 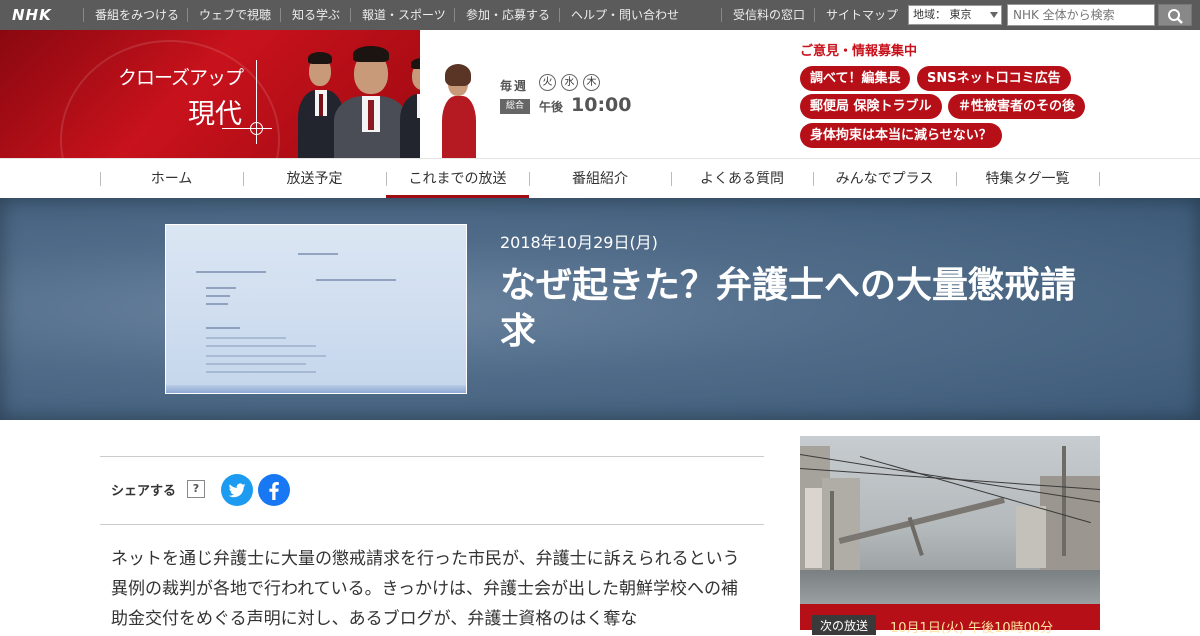 What do you see at coordinates (215, 114) in the screenshot?
I see `program-title-line2: 現代` at bounding box center [215, 114].